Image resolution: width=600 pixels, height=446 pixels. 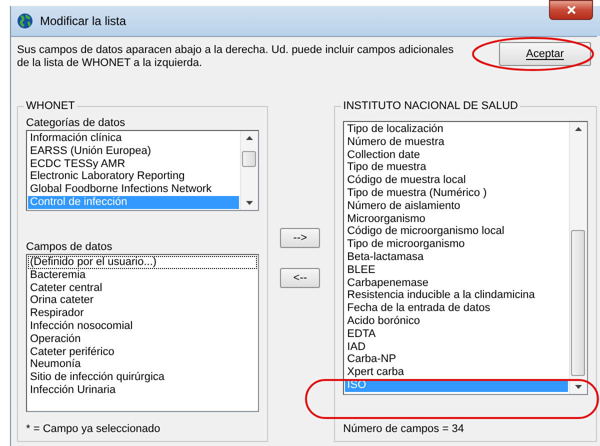 What do you see at coordinates (300, 238) in the screenshot?
I see `add-button: -->` at bounding box center [300, 238].